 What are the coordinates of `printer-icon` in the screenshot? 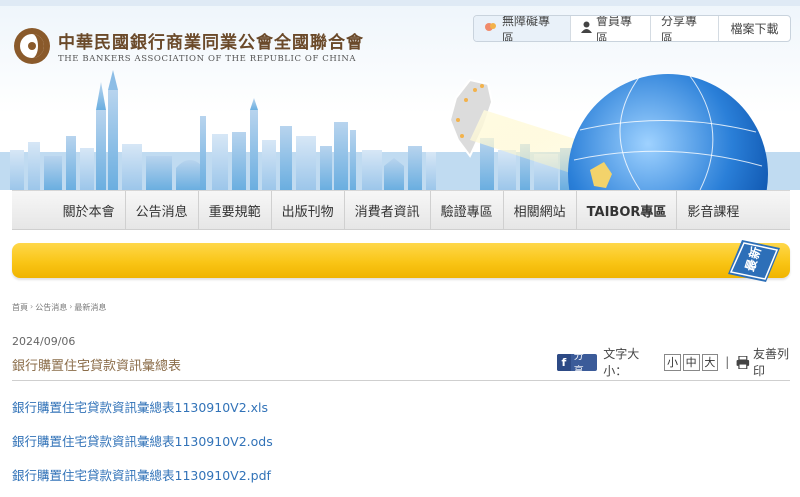 It's located at (743, 362).